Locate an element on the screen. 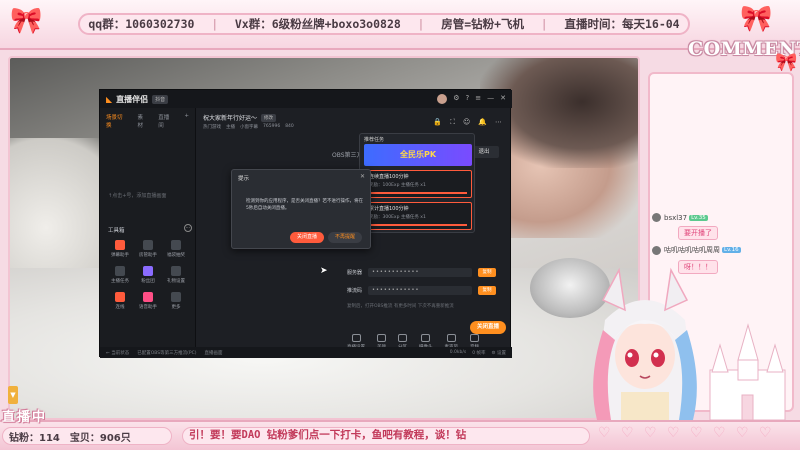 This screenshot has height=450, width=800. copy-key-button: 复制 is located at coordinates (487, 290).